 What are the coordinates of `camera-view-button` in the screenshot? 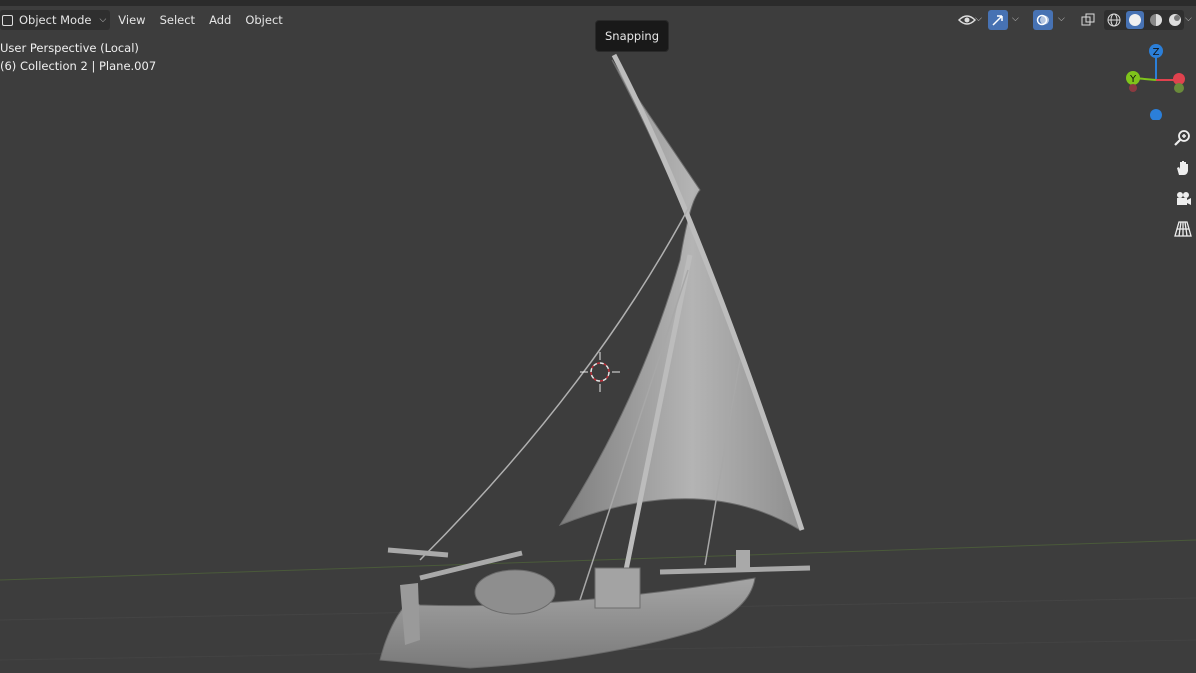 It's located at (1183, 199).